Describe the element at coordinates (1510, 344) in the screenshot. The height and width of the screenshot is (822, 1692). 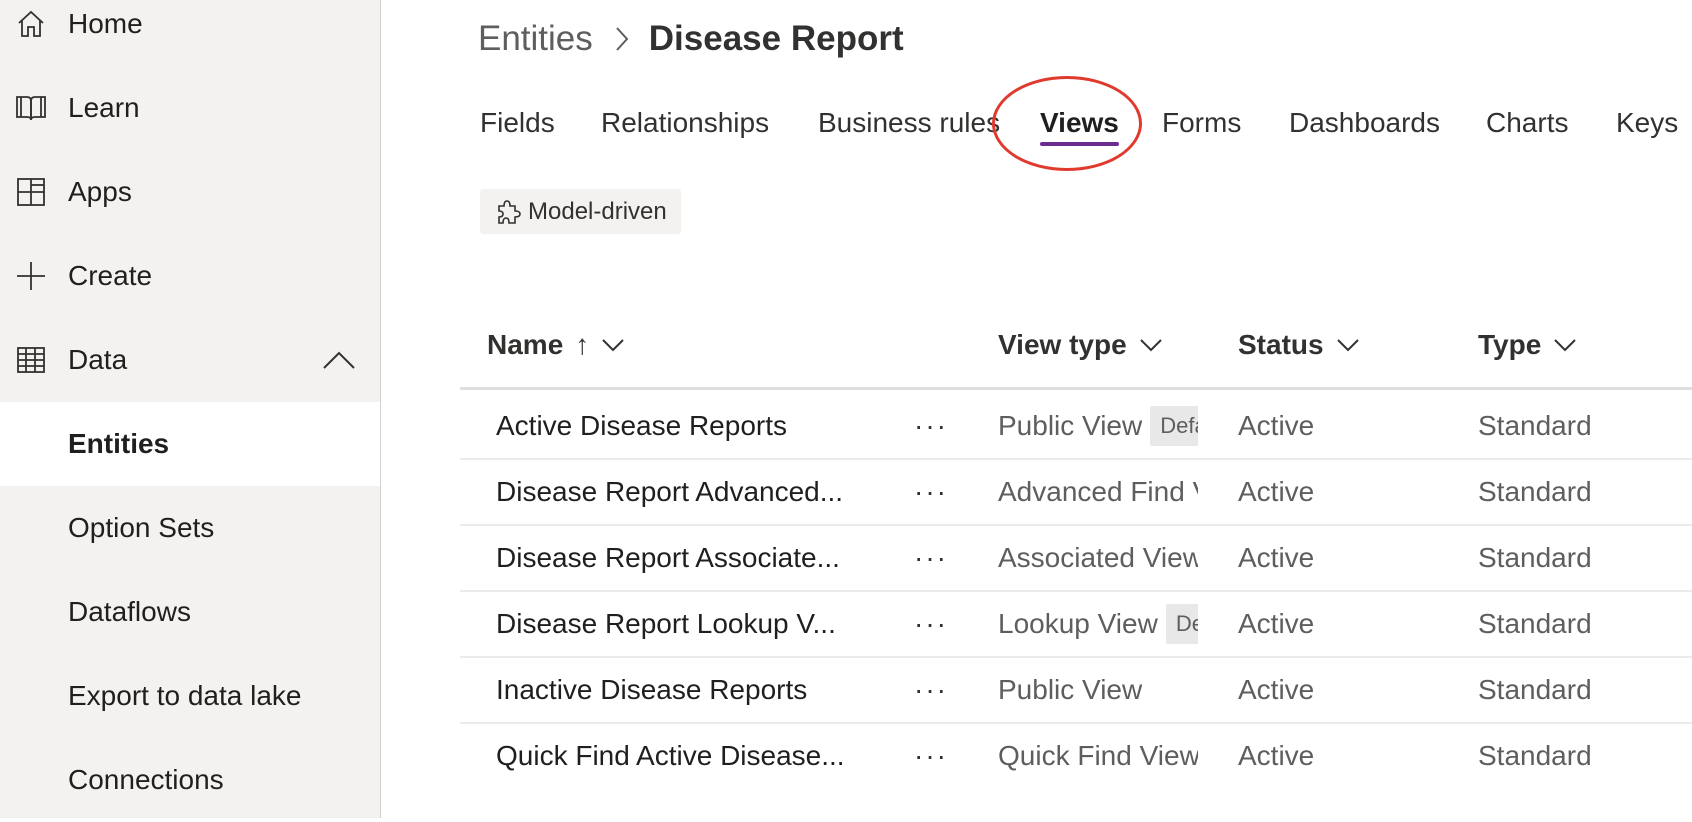
I see `column-header-label: Type` at that location.